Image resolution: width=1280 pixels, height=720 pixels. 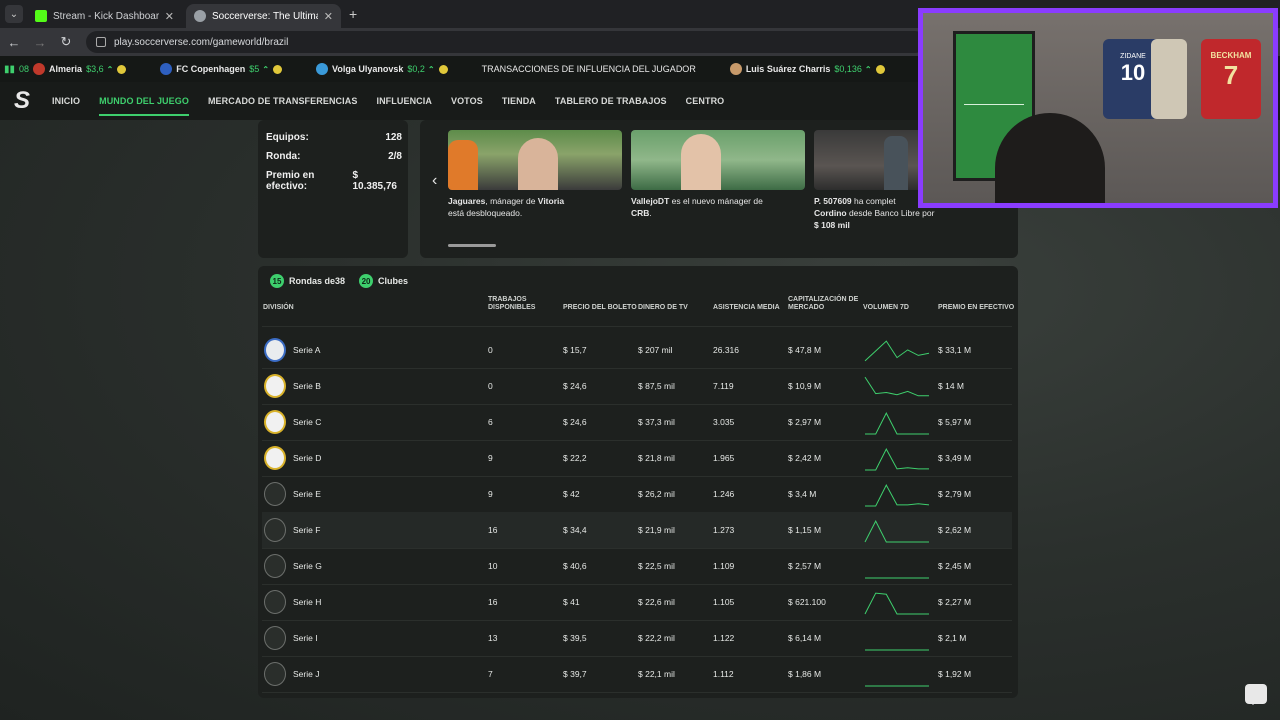 What do you see at coordinates (278, 69) in the screenshot?
I see `coin-icon` at bounding box center [278, 69].